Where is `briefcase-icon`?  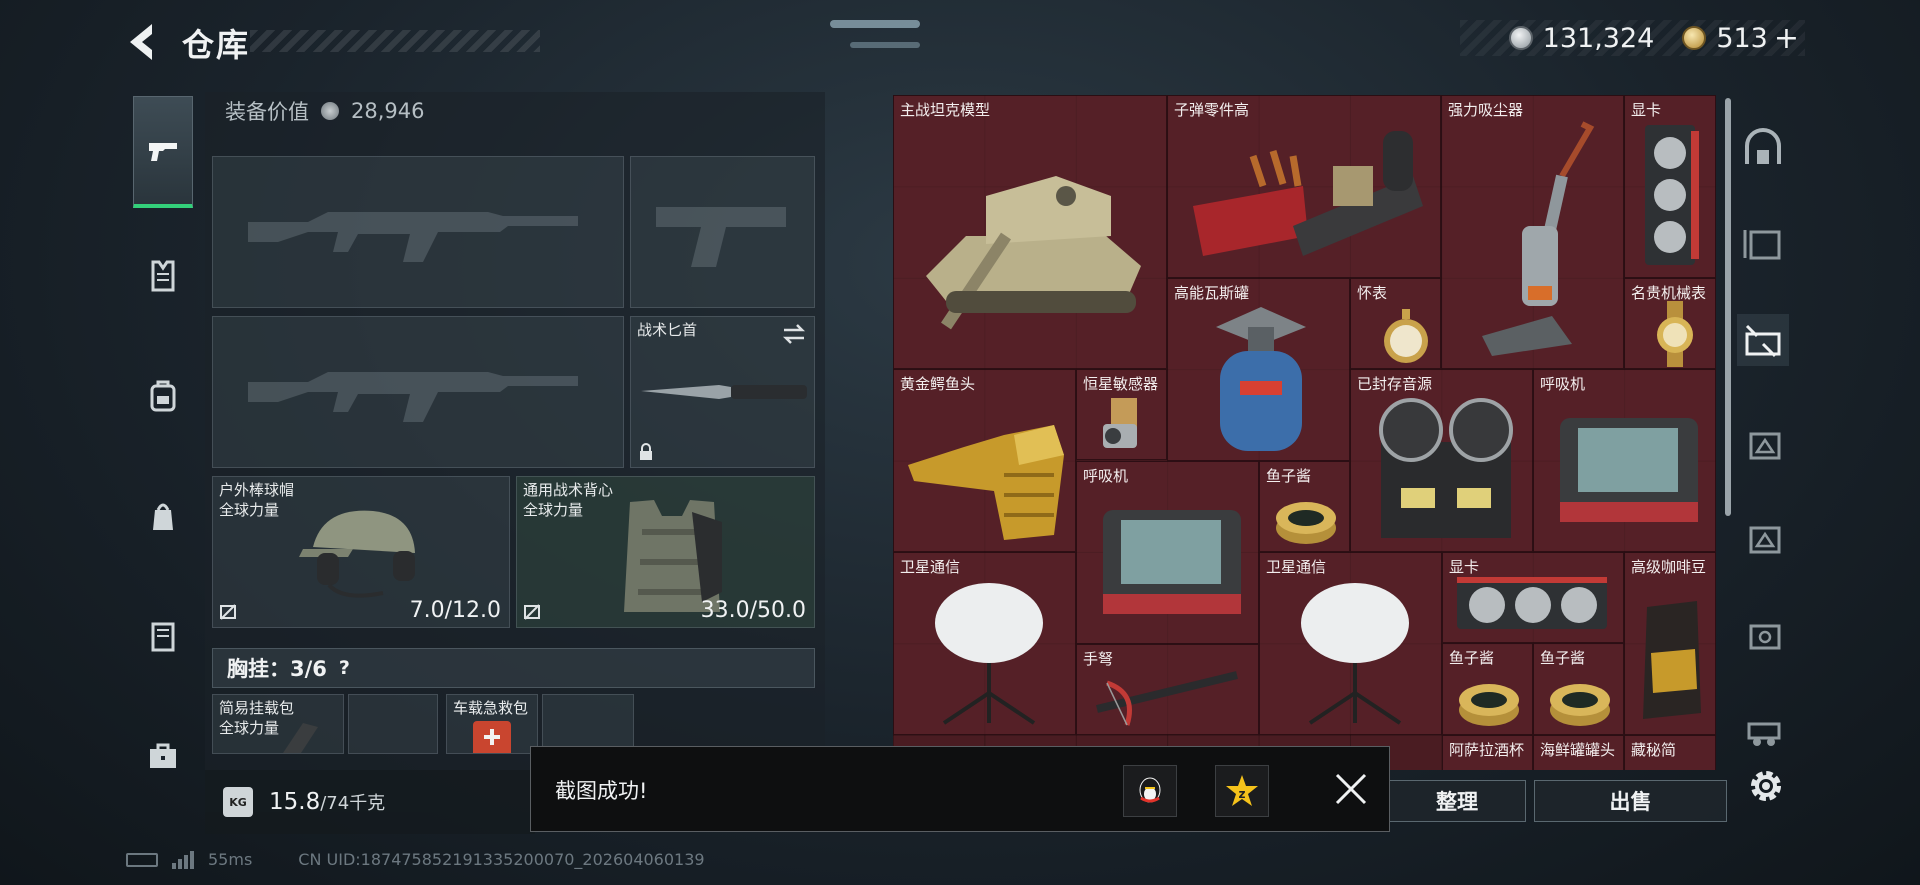
briefcase-icon is located at coordinates (163, 755).